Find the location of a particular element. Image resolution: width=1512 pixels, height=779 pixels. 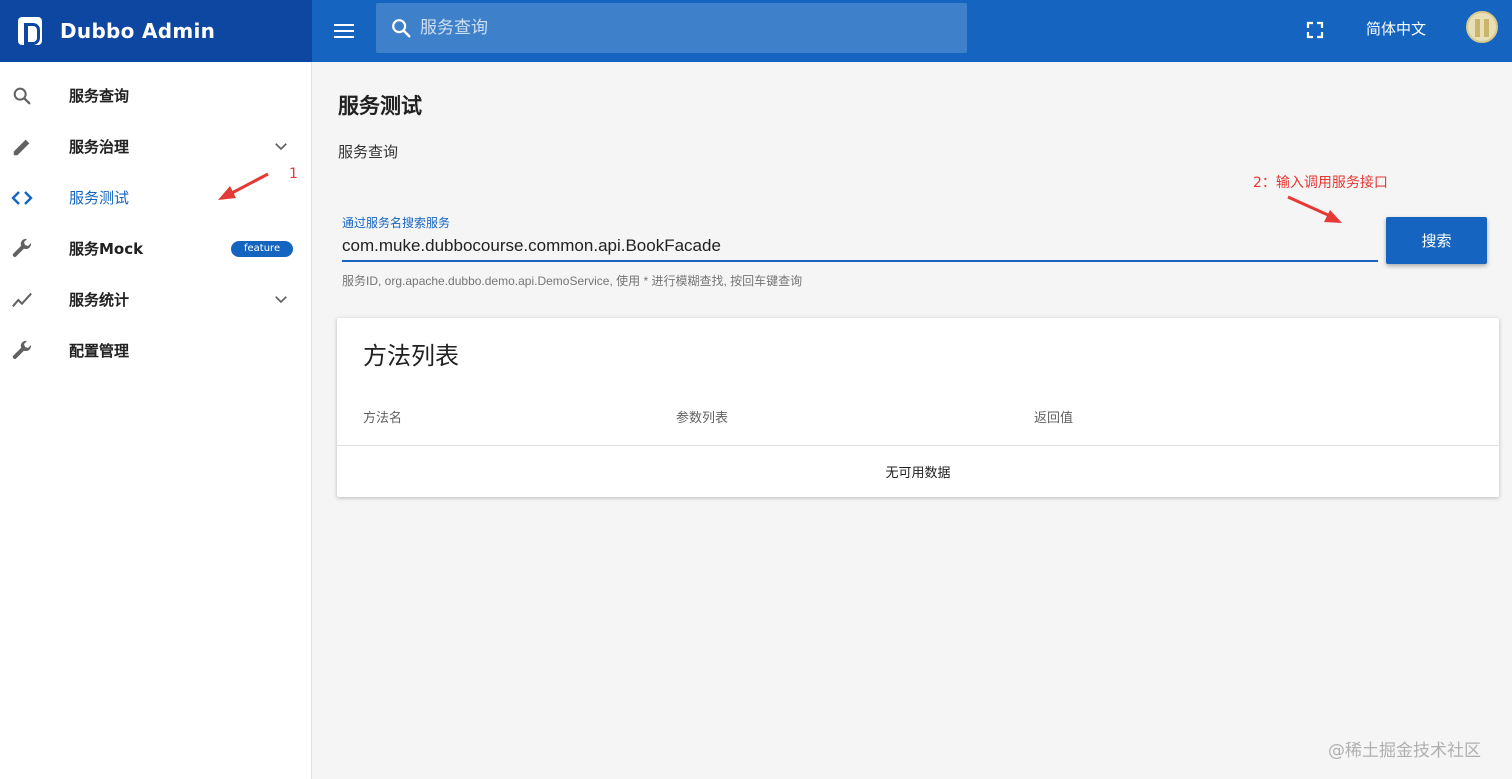

sidebar-item-service-statistics: 服务统计 is located at coordinates (155, 299).